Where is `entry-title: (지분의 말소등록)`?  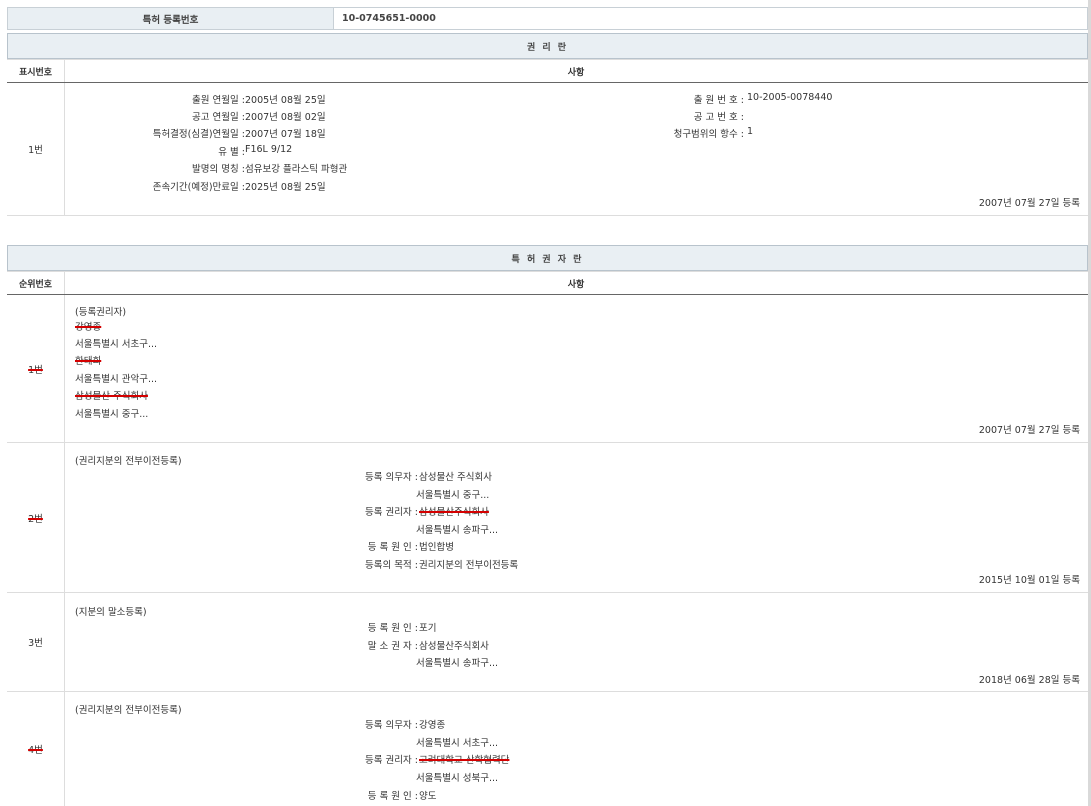
entry-title: (지분의 말소등록) is located at coordinates (111, 611).